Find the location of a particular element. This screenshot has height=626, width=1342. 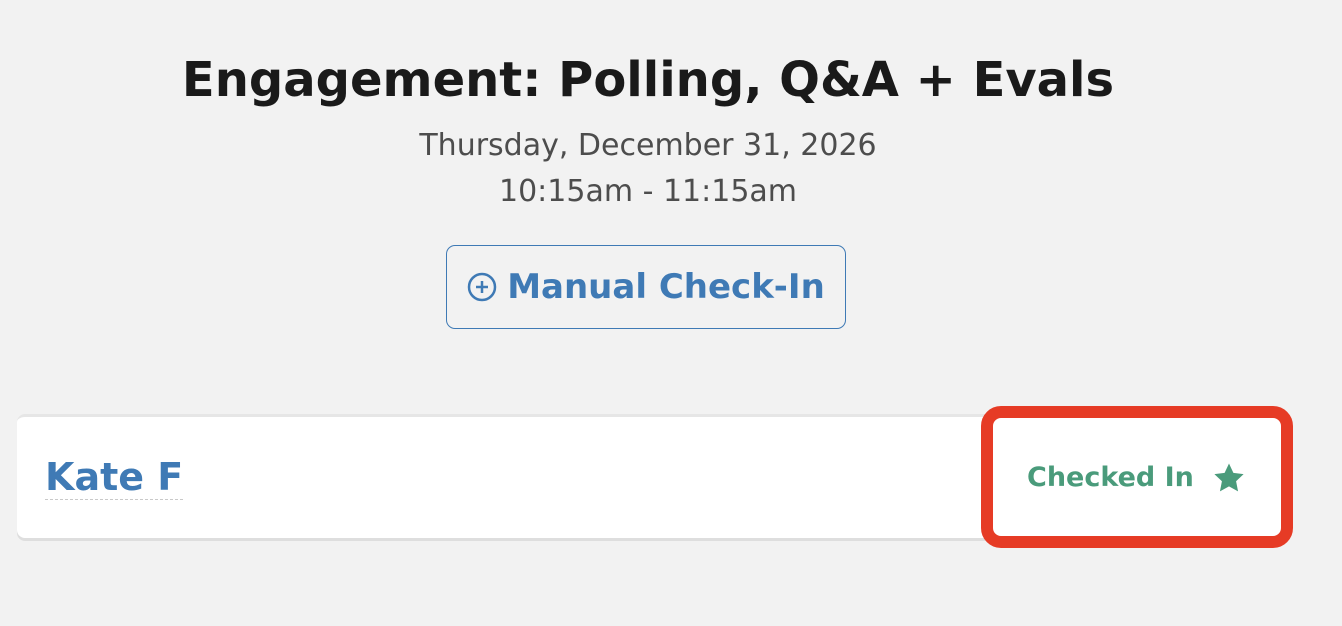

session-title: Engagement: Polling, Q&A + Evals is located at coordinates (648, 80).